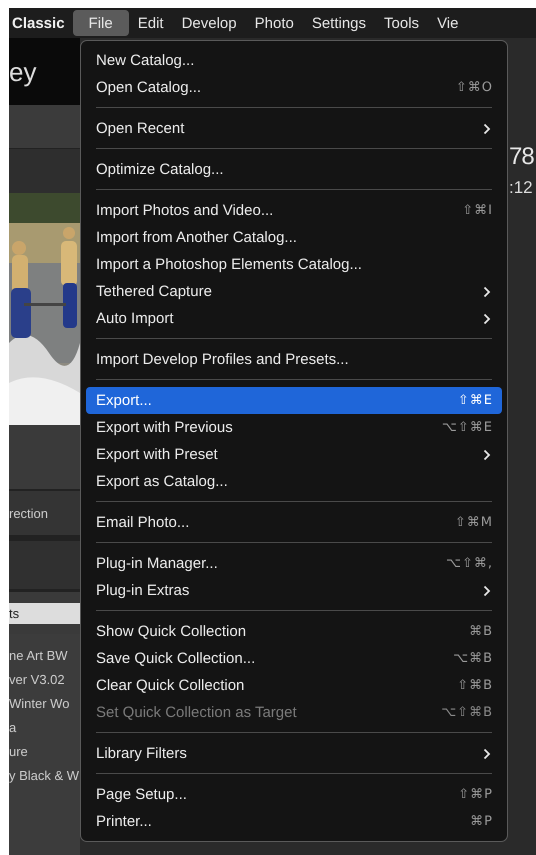 Image resolution: width=536 pixels, height=855 pixels. What do you see at coordinates (481, 821) in the screenshot?
I see `shortcut-label: ⌘P` at bounding box center [481, 821].